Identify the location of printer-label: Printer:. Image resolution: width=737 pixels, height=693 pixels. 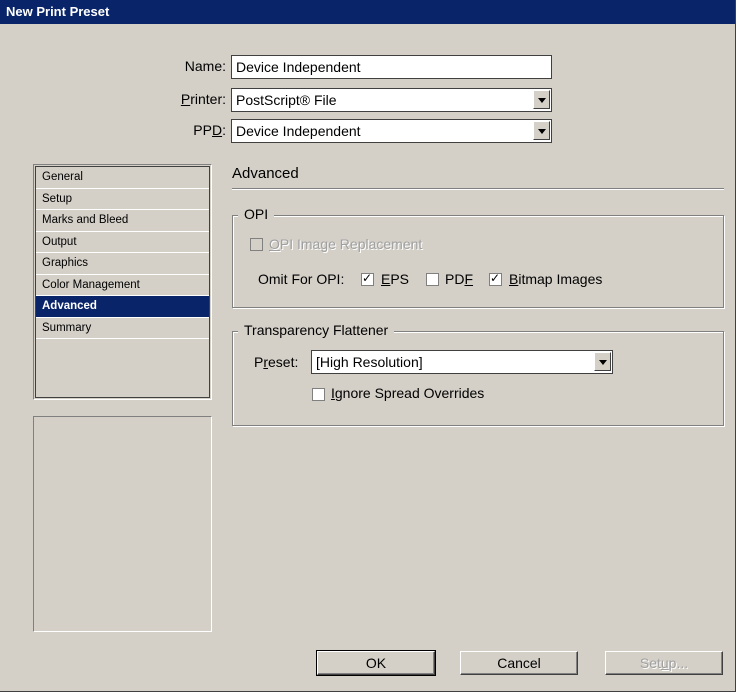
(203, 99).